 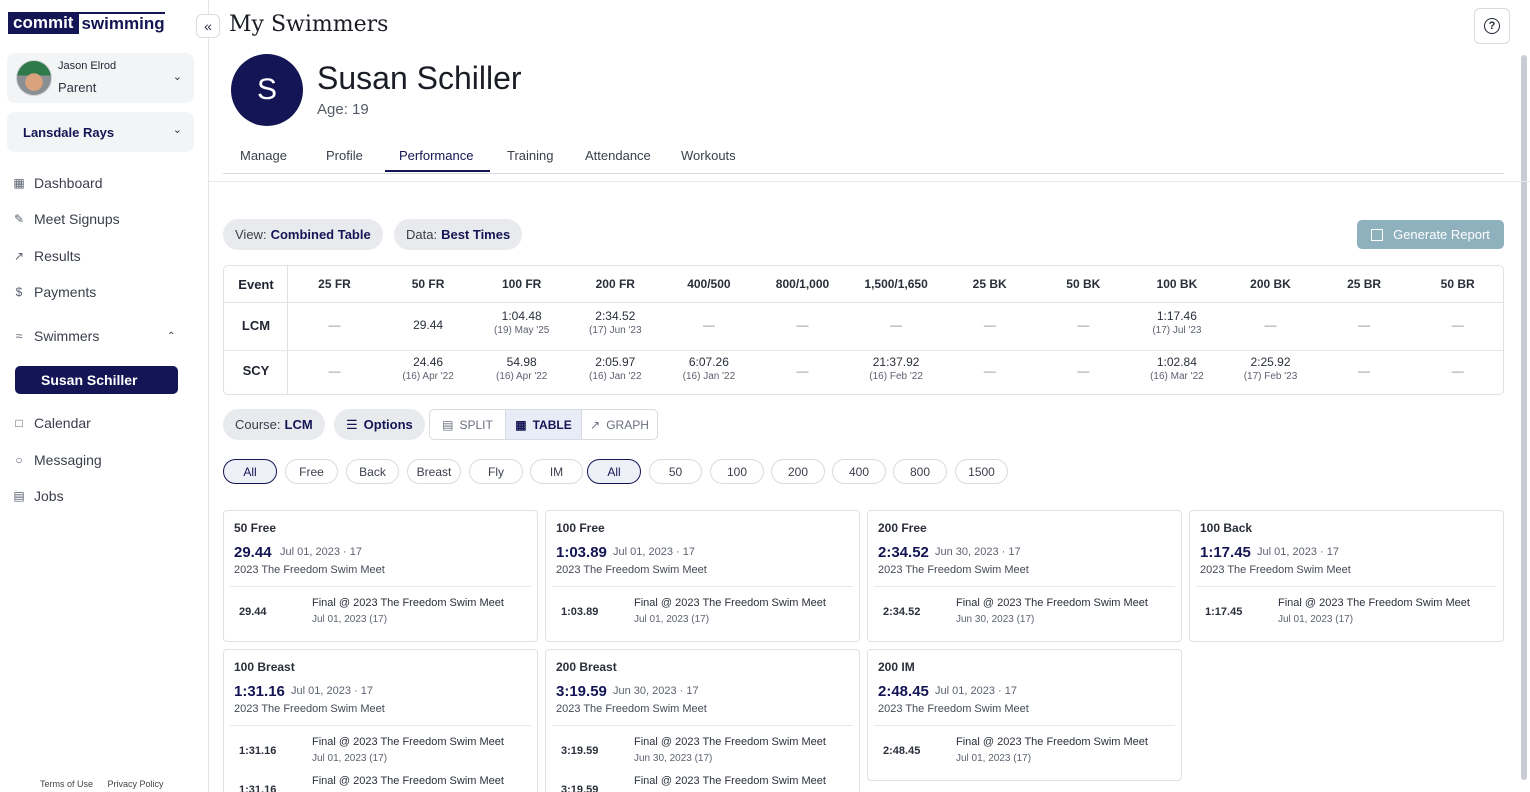 I want to click on nav-swimmer-susan: Susan Schiller, so click(x=96, y=380).